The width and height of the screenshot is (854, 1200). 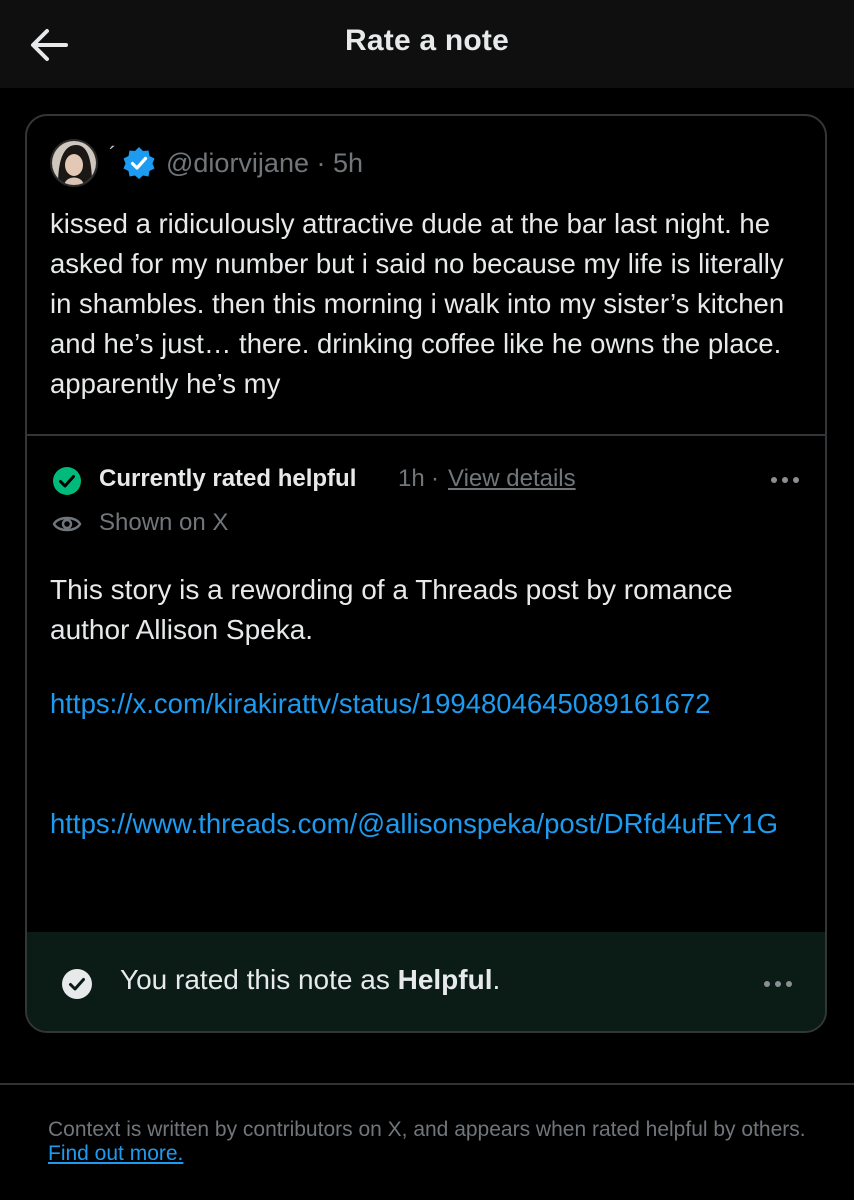 I want to click on your-rating-text: You rated this note as Helpful., so click(x=310, y=980).